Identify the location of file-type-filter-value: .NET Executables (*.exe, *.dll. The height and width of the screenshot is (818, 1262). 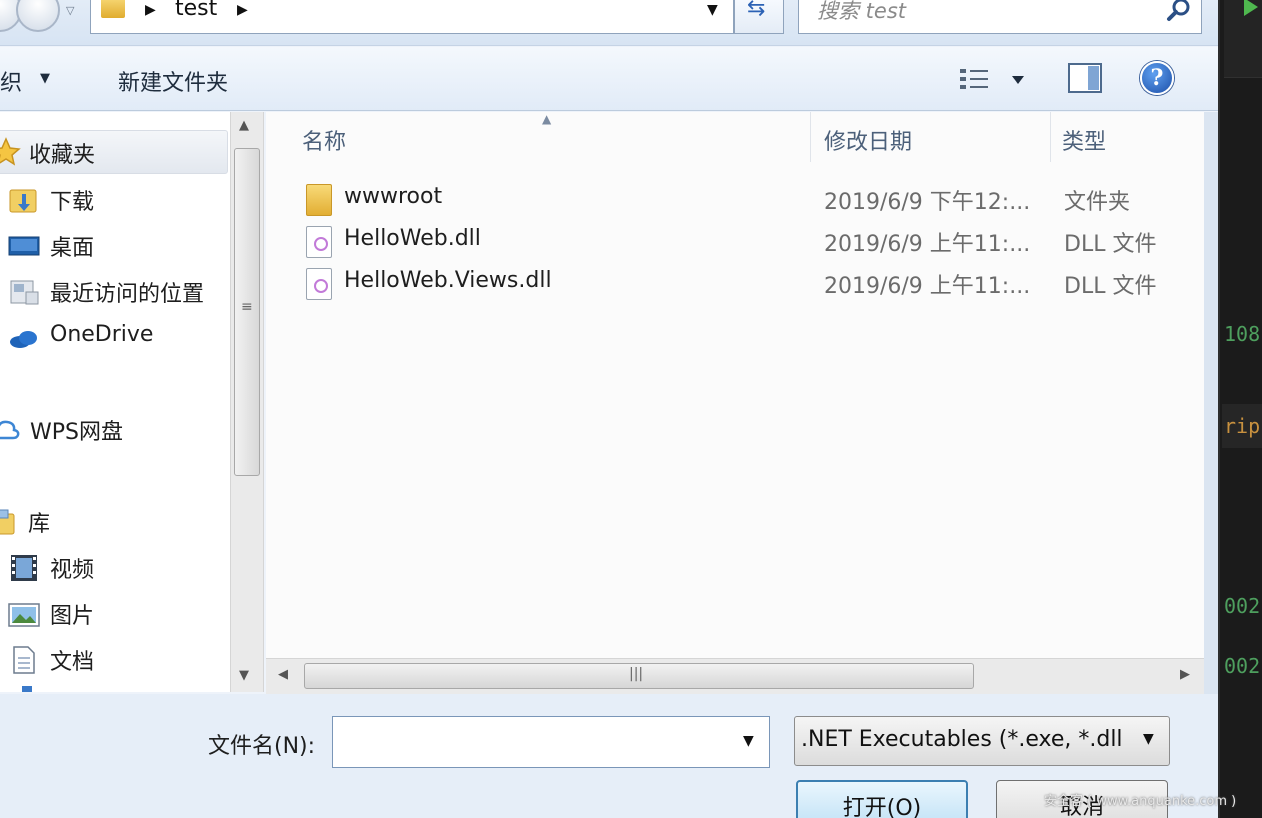
(962, 739).